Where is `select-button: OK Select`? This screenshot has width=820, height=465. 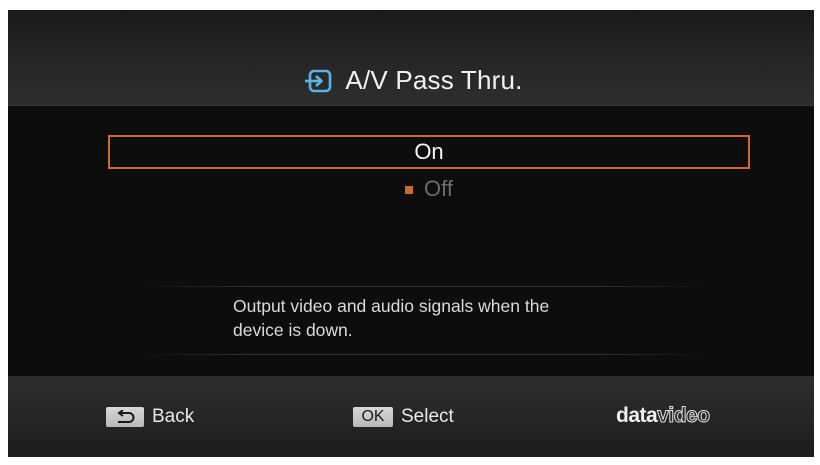
select-button: OK Select is located at coordinates (403, 417).